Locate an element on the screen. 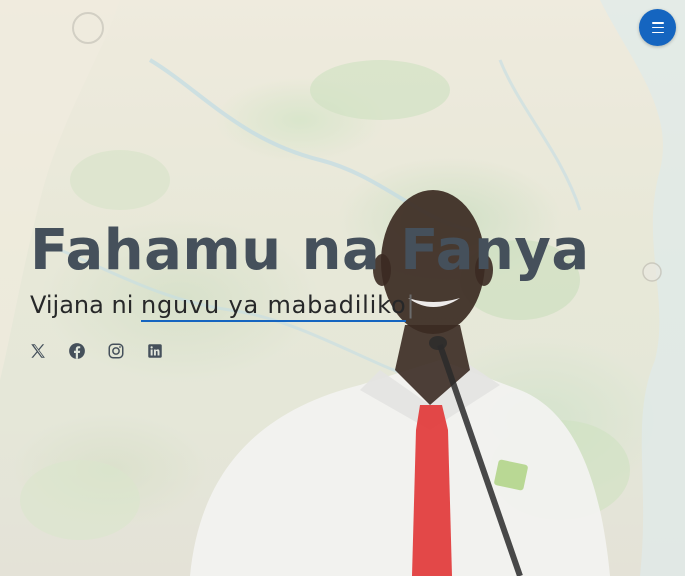 The image size is (685, 576). hero-title: Fahamu na Fanya is located at coordinates (310, 250).